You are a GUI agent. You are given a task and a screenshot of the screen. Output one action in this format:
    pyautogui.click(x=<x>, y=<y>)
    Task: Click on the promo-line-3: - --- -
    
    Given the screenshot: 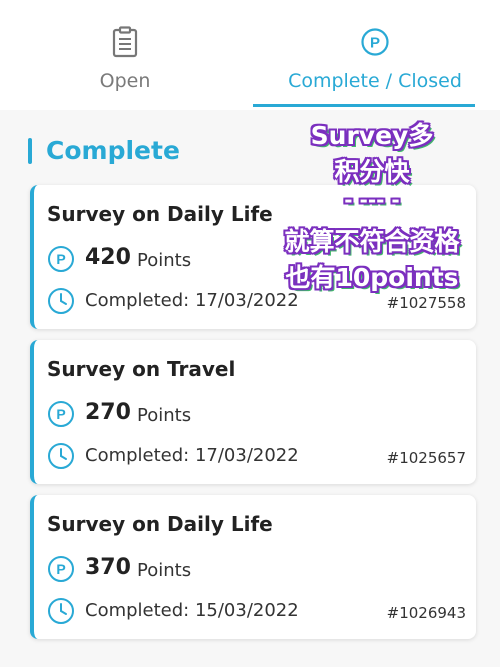 What is the action you would take?
    pyautogui.click(x=372, y=200)
    